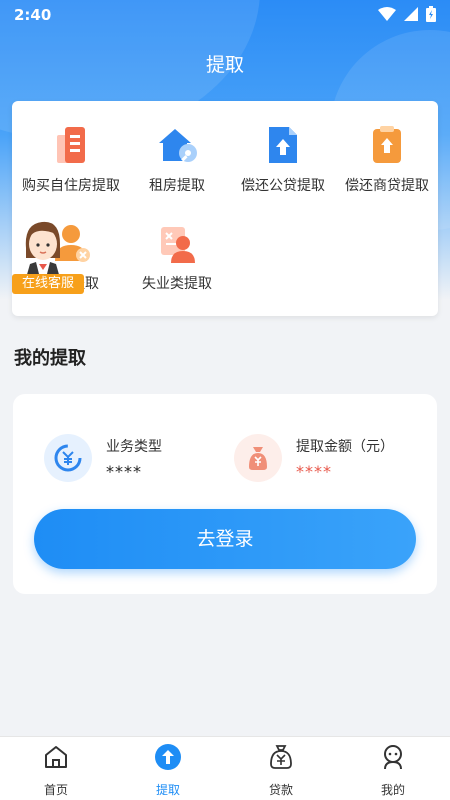  Describe the element at coordinates (224, 65) in the screenshot. I see `page-title: 提取` at that location.